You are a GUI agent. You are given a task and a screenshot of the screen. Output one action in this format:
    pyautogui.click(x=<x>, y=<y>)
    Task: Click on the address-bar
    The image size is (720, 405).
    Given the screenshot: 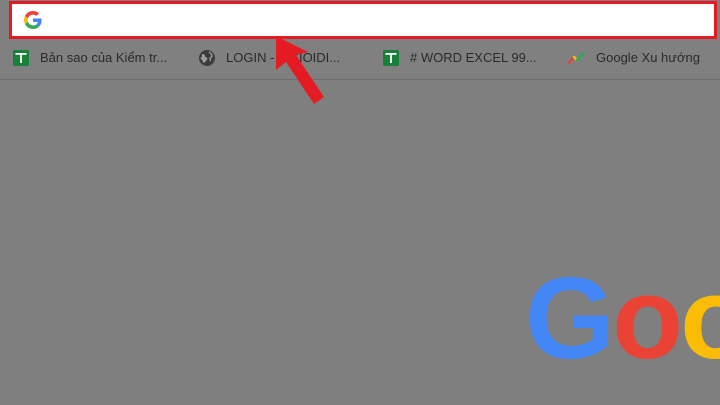 What is the action you would take?
    pyautogui.click(x=363, y=20)
    